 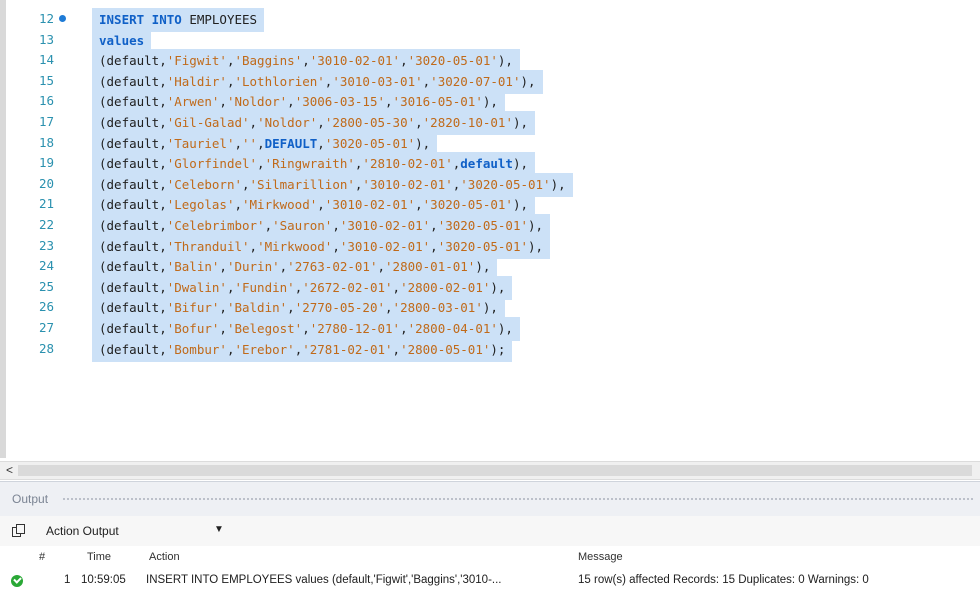 What do you see at coordinates (370, 122) in the screenshot?
I see `sql-string: '2800-05-30'` at bounding box center [370, 122].